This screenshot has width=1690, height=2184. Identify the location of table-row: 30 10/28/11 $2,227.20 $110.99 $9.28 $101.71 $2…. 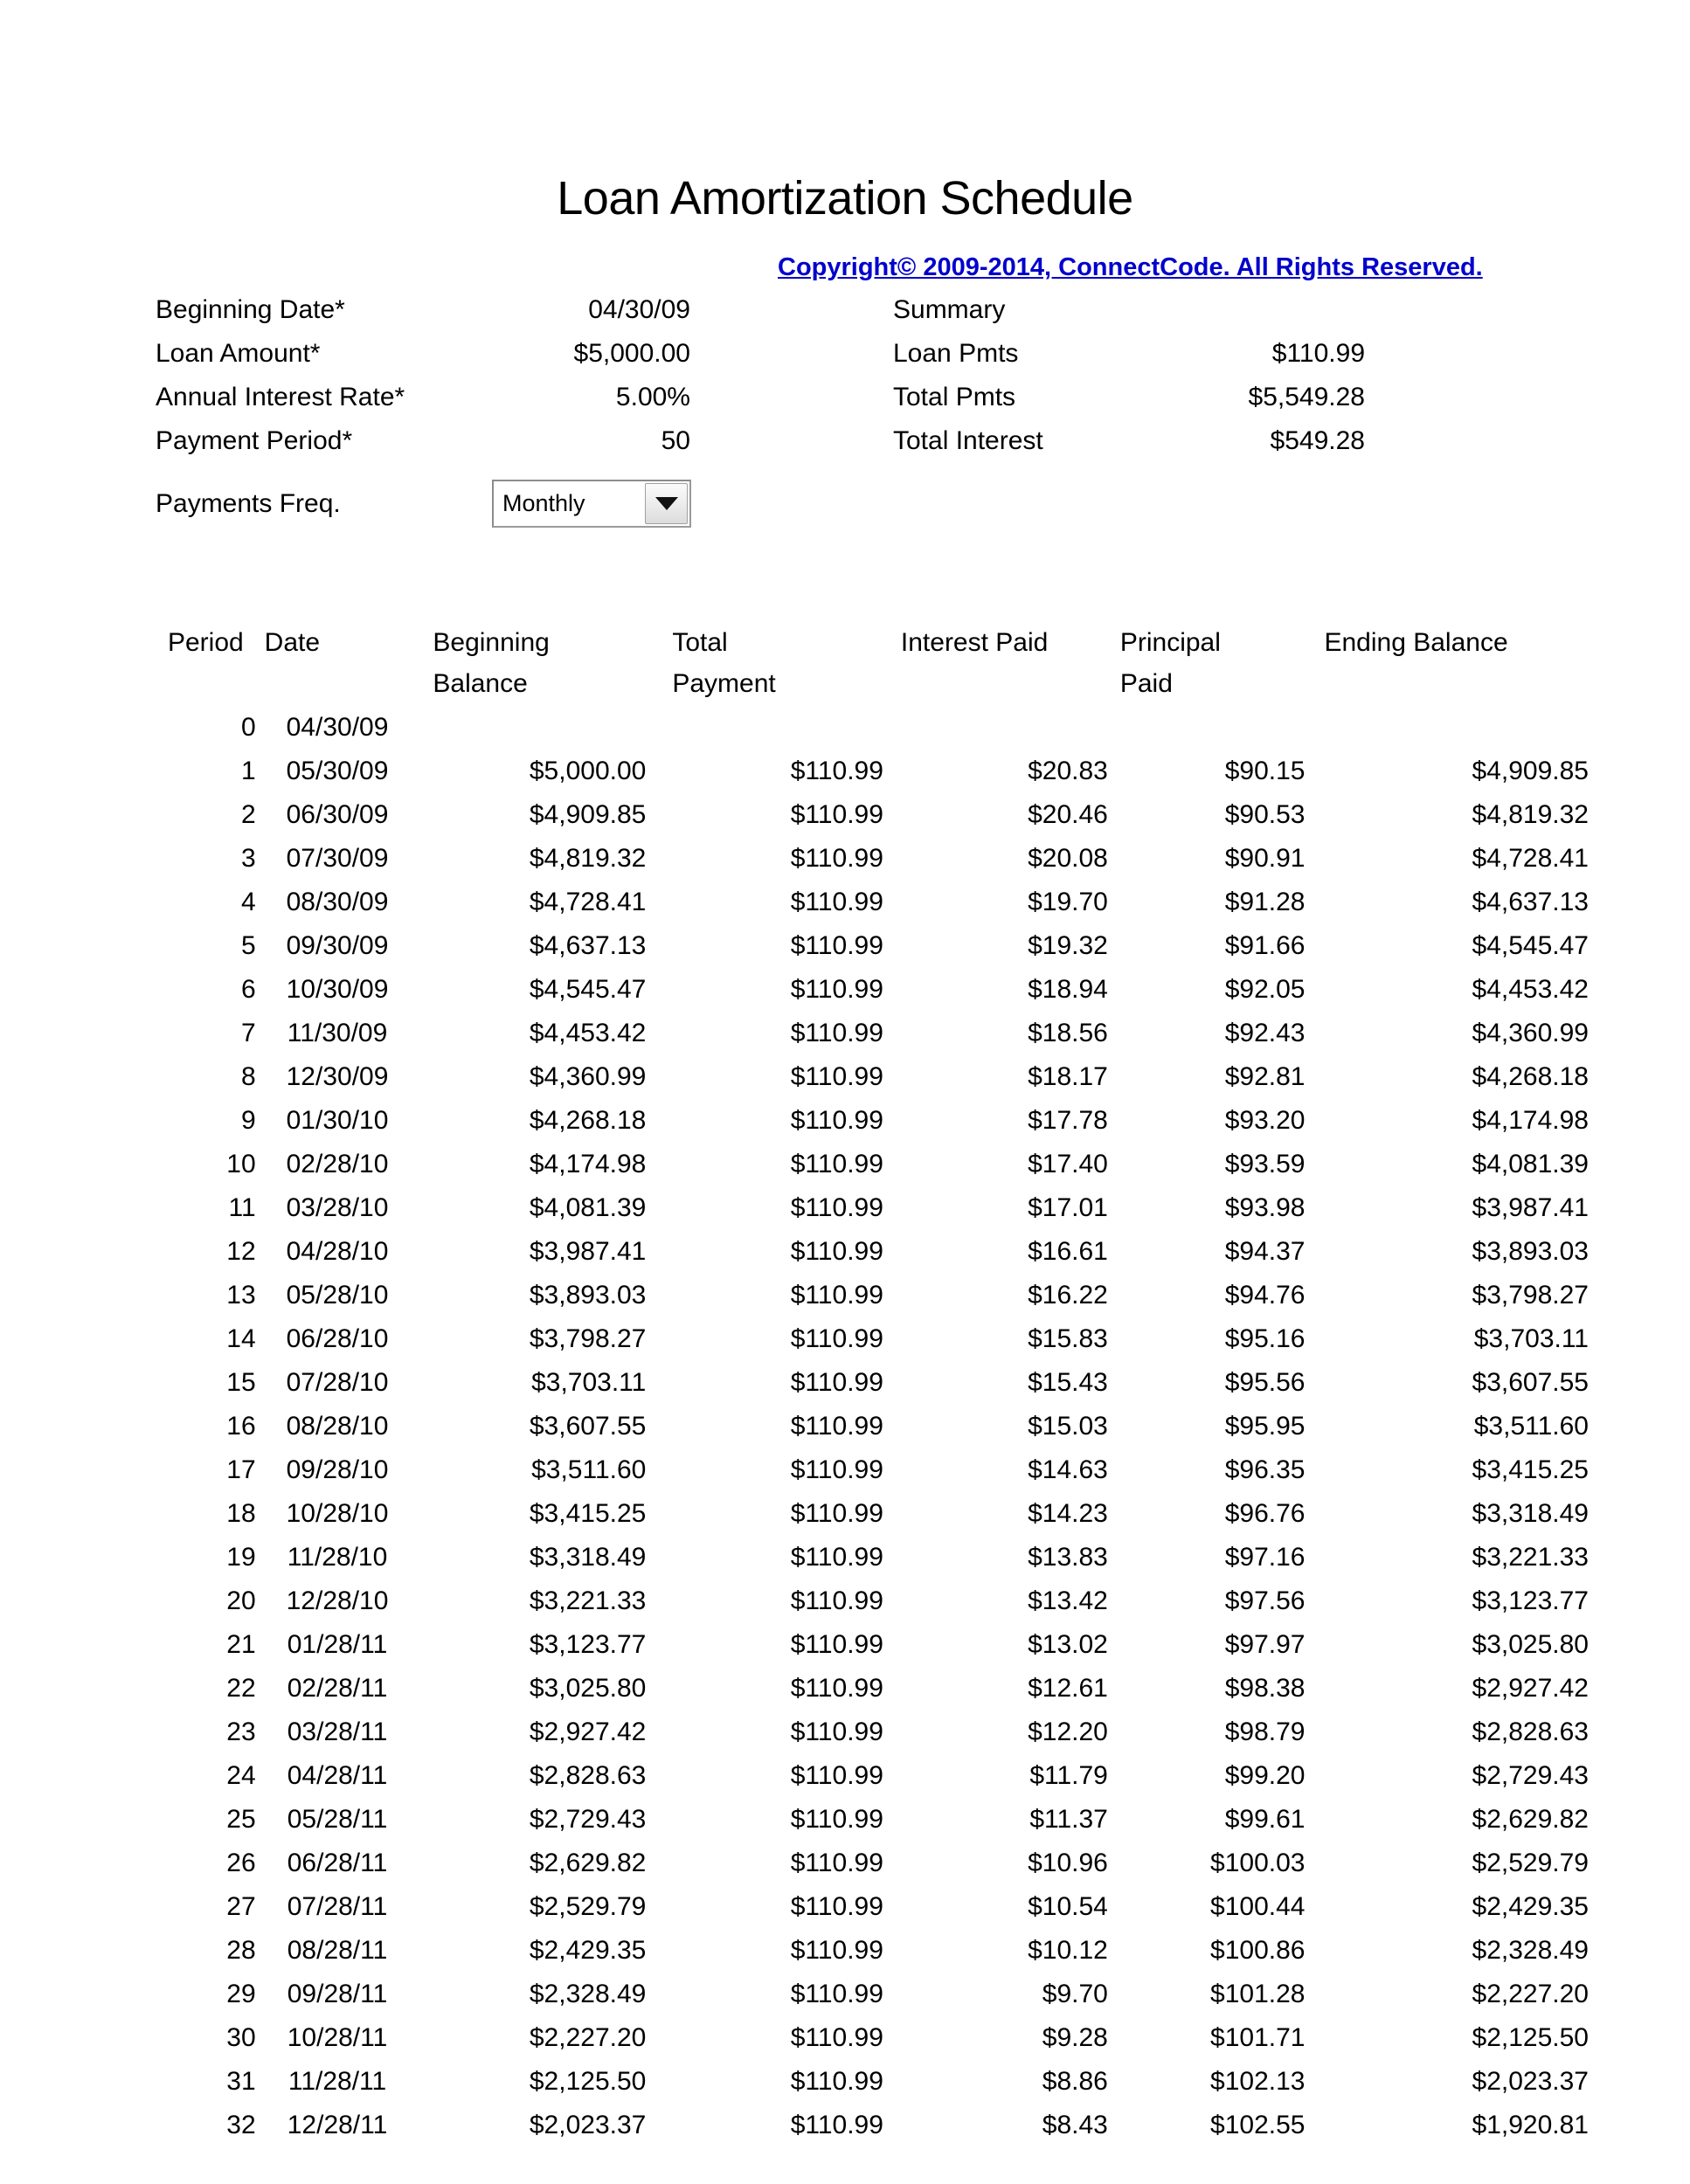
(872, 2038).